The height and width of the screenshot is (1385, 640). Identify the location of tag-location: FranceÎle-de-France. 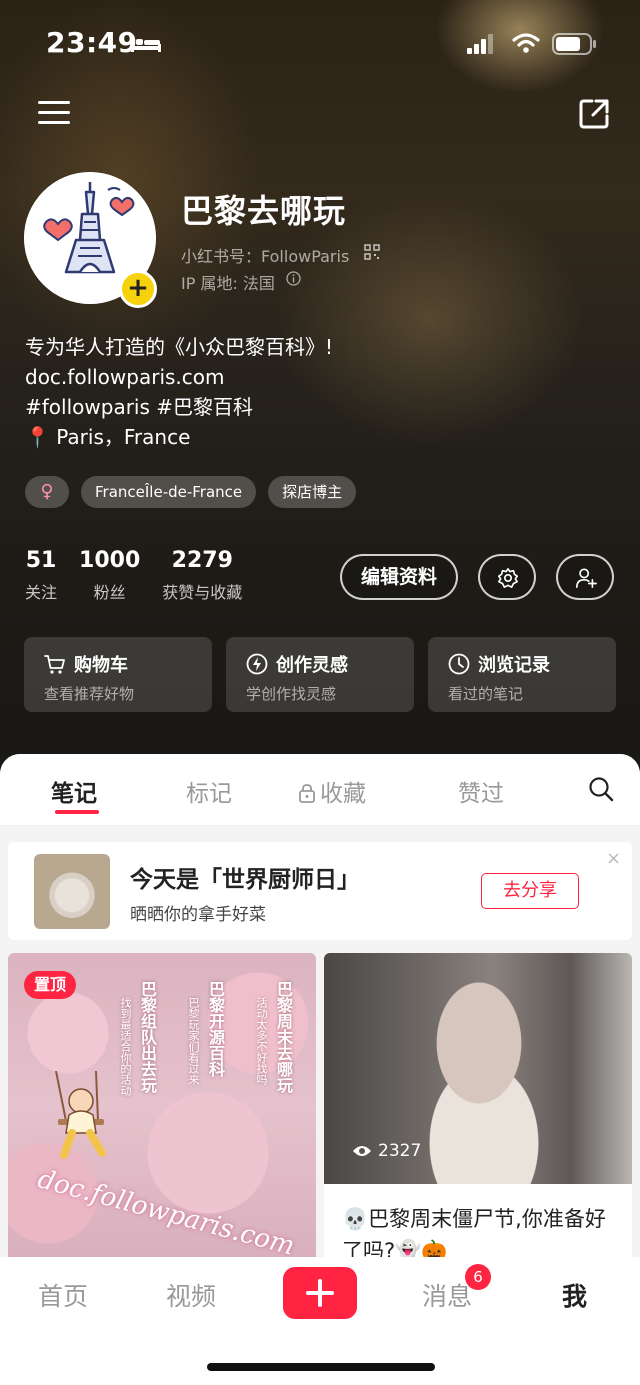
(169, 492).